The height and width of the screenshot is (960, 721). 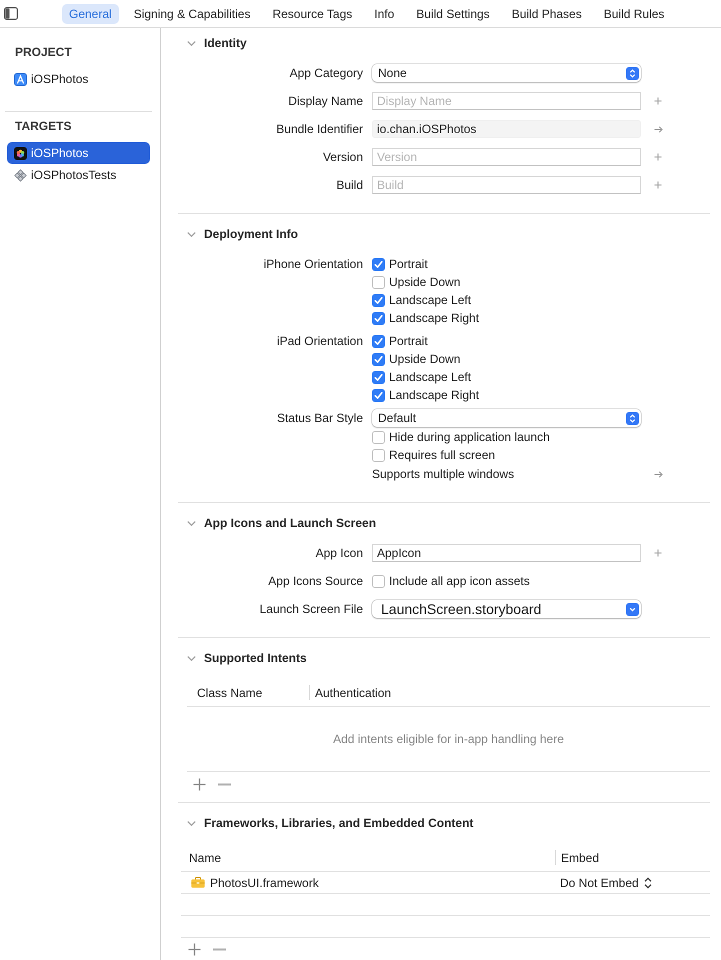 I want to click on field-label: App Icons Source, so click(x=315, y=581).